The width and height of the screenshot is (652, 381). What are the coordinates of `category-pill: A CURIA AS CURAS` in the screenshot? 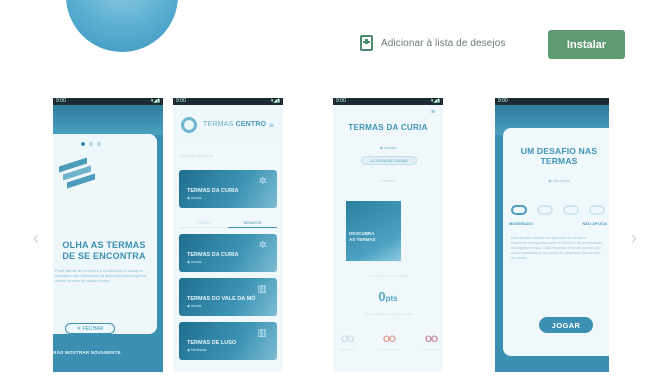 It's located at (389, 160).